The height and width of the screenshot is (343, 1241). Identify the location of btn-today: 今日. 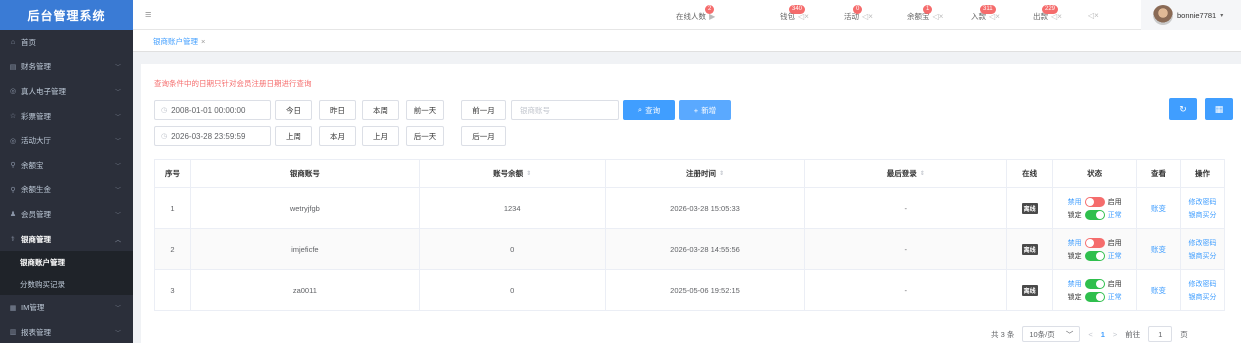
(293, 110).